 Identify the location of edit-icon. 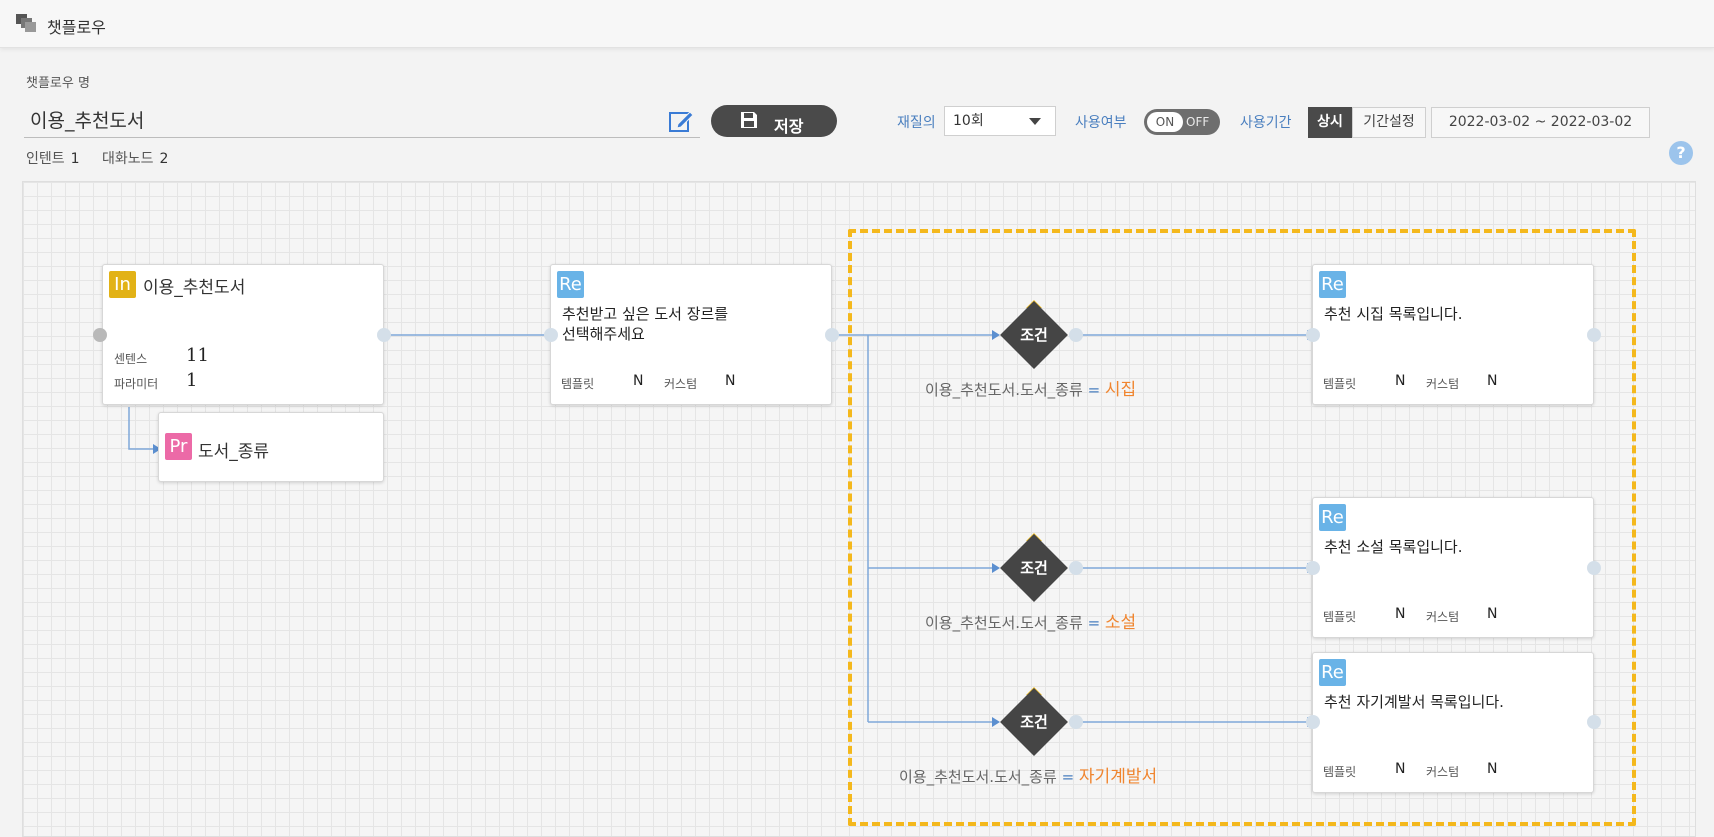
(681, 121).